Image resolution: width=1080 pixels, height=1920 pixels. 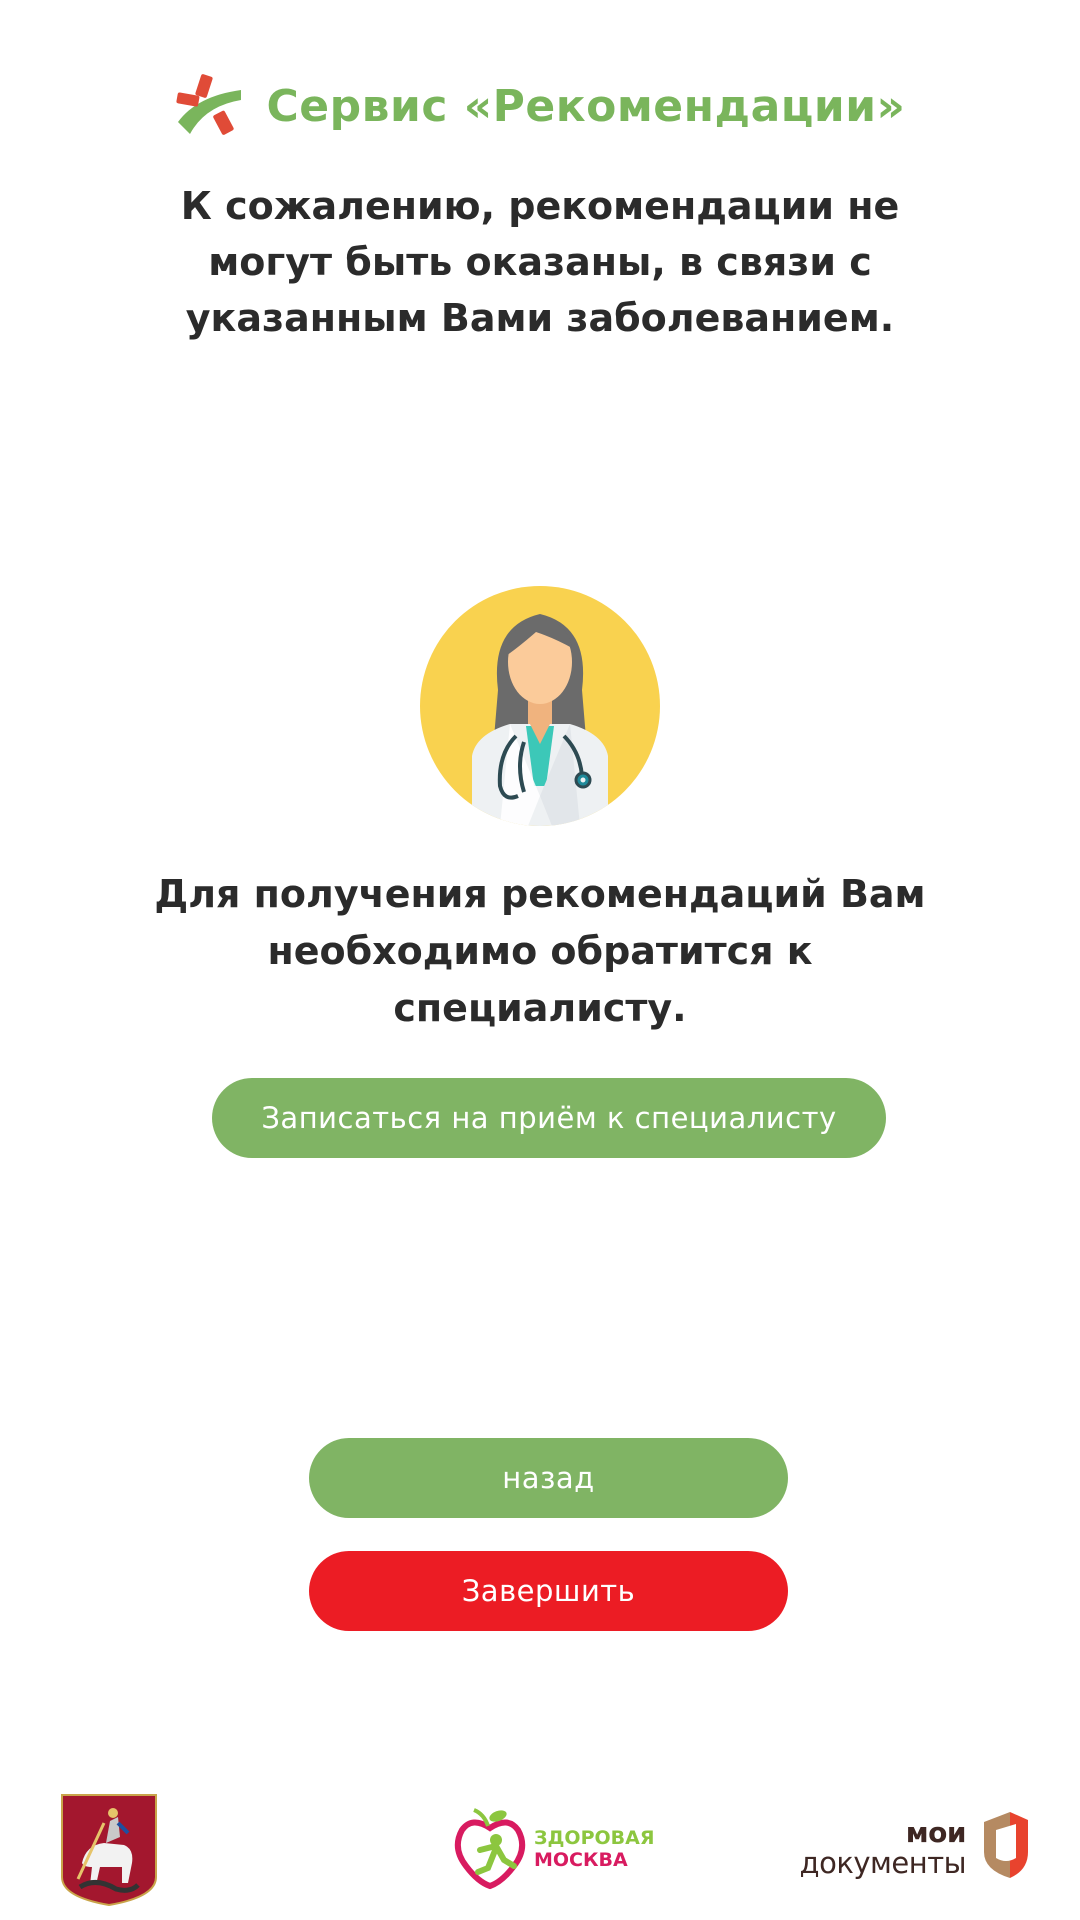 What do you see at coordinates (1006, 1845) in the screenshot?
I see `my-documents-emblem-icon` at bounding box center [1006, 1845].